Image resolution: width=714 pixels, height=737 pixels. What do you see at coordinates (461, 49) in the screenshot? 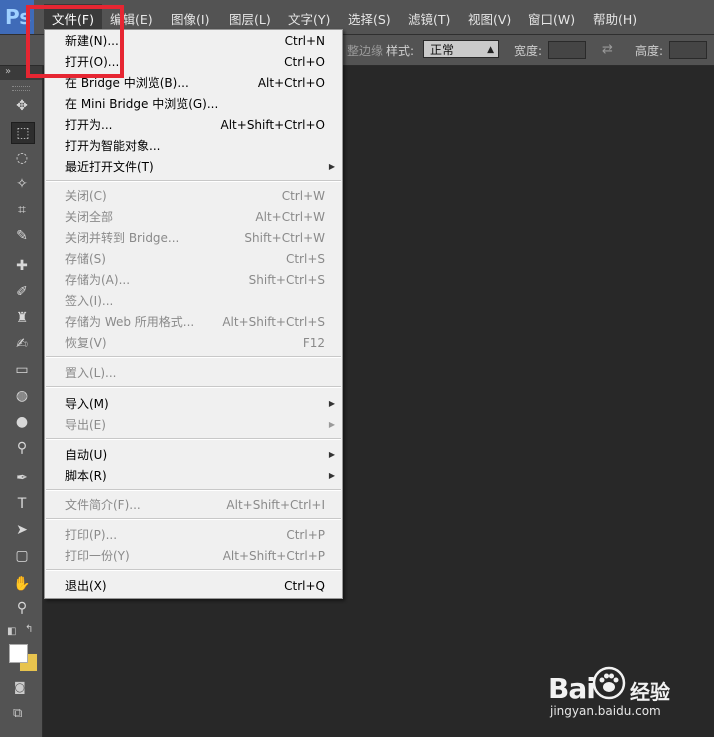
I see `style-select: 正常 ▲` at bounding box center [461, 49].